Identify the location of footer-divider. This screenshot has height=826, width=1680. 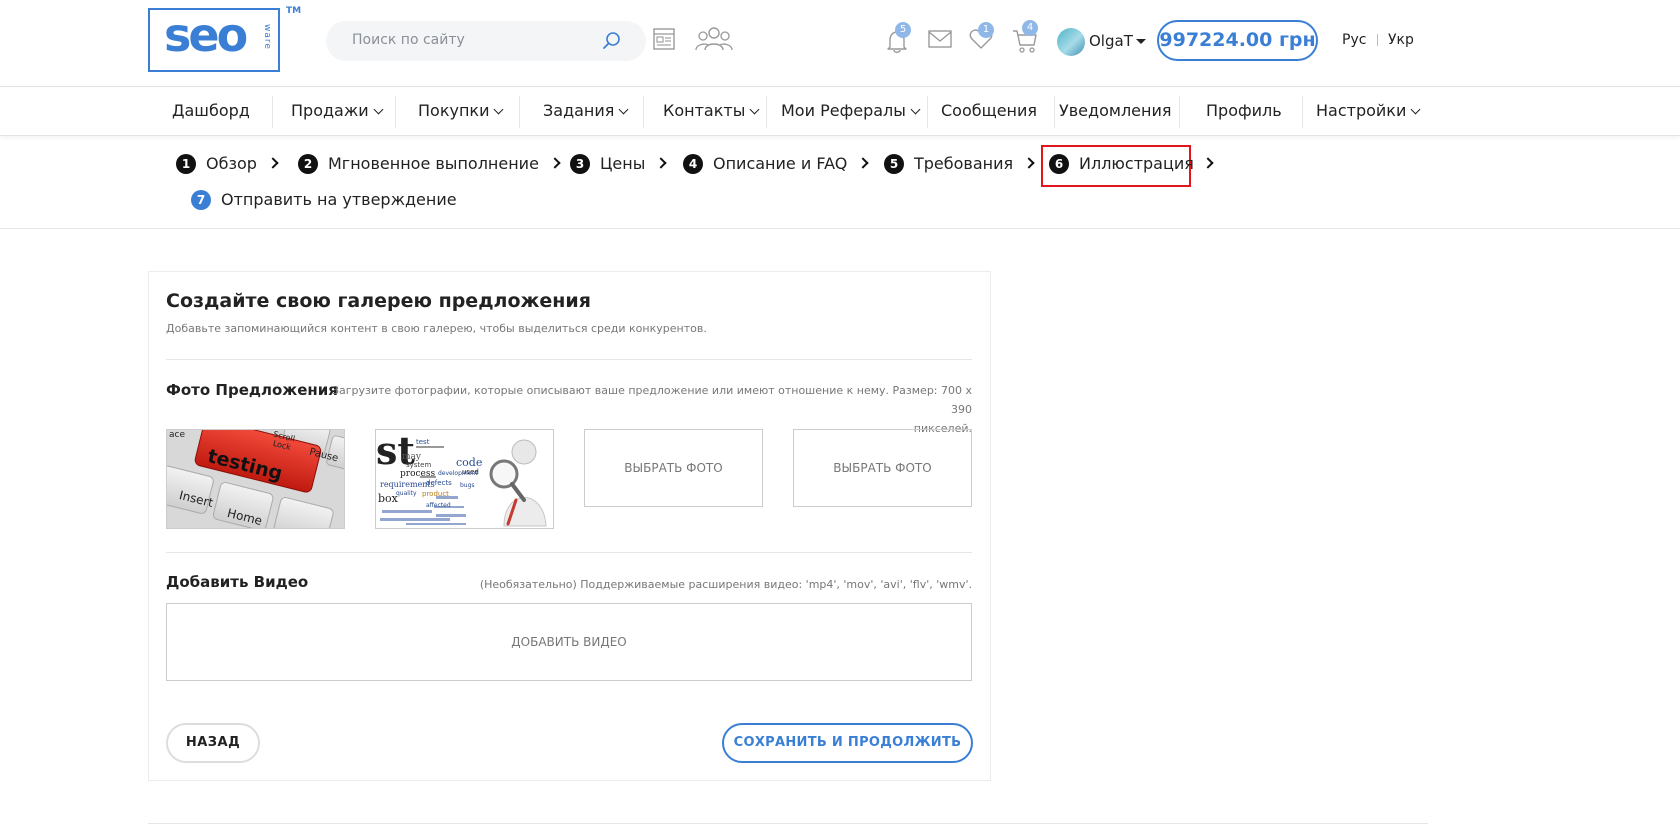
(788, 823).